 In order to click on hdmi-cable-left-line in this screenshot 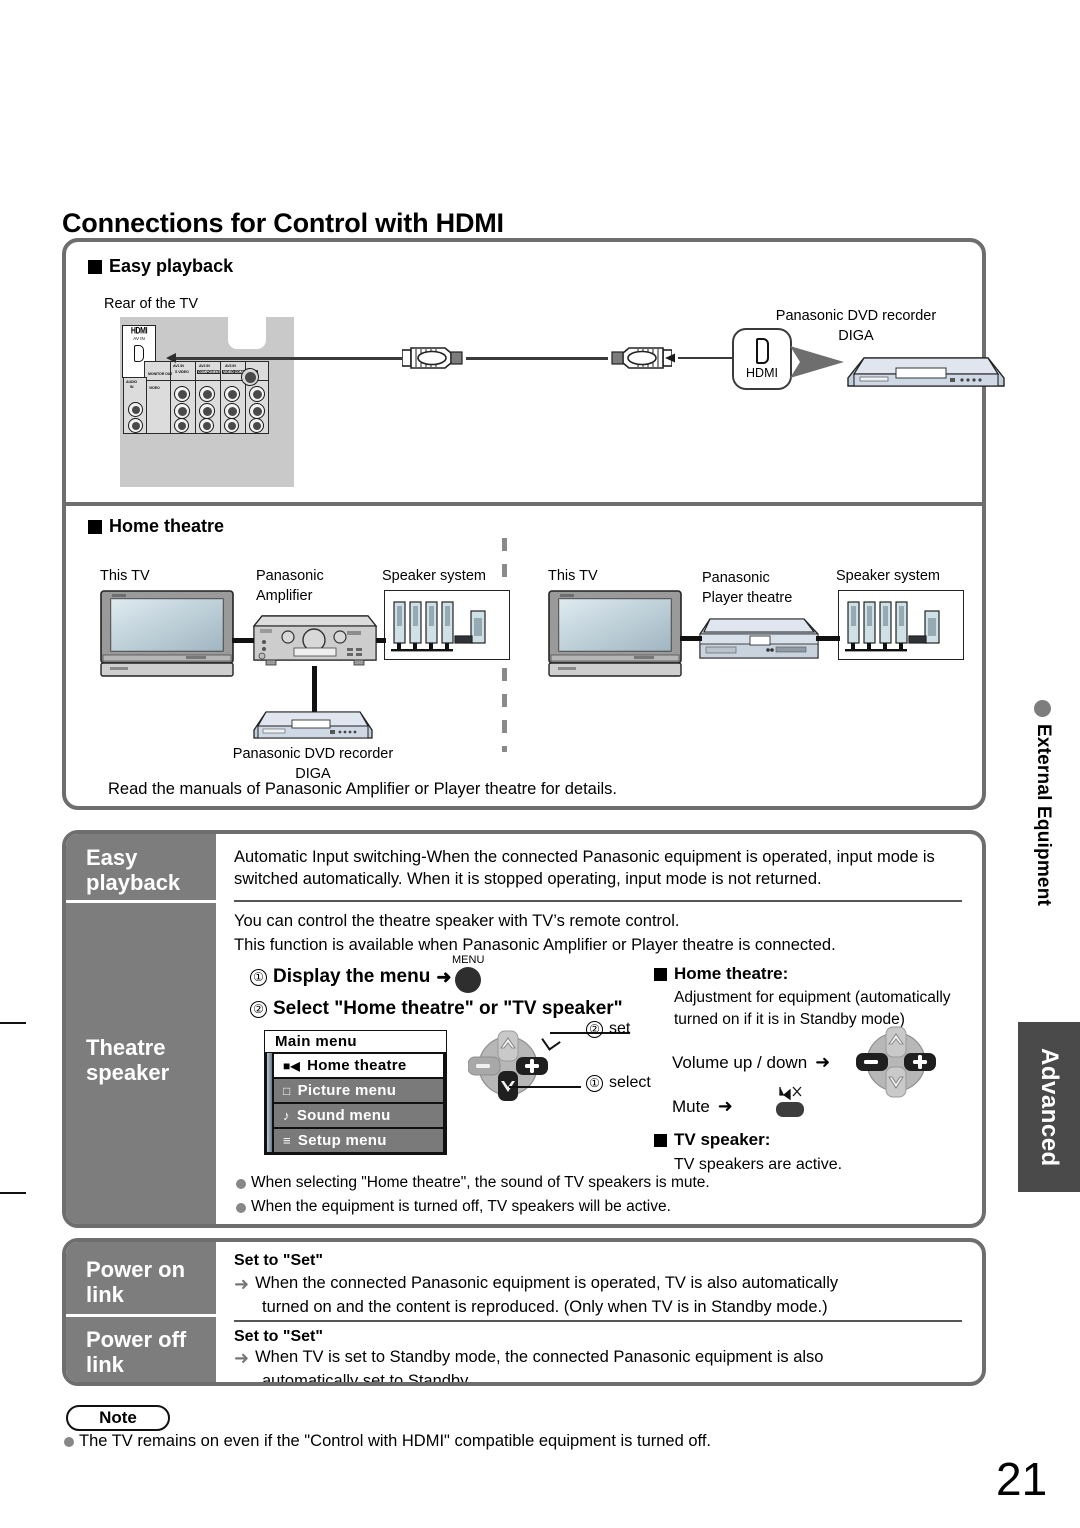, I will do `click(294, 358)`.